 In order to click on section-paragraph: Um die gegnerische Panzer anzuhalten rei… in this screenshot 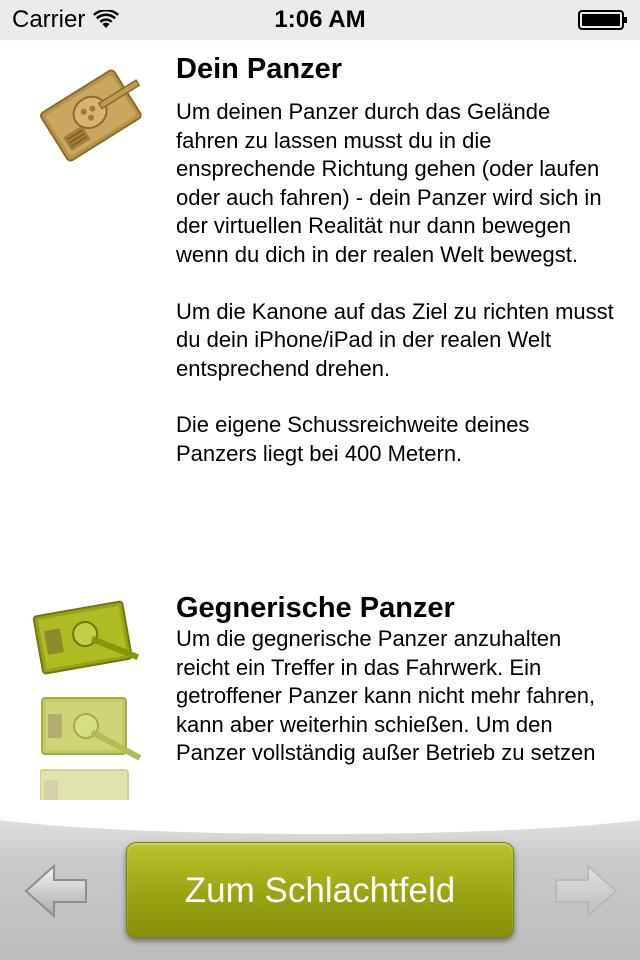, I will do `click(386, 696)`.